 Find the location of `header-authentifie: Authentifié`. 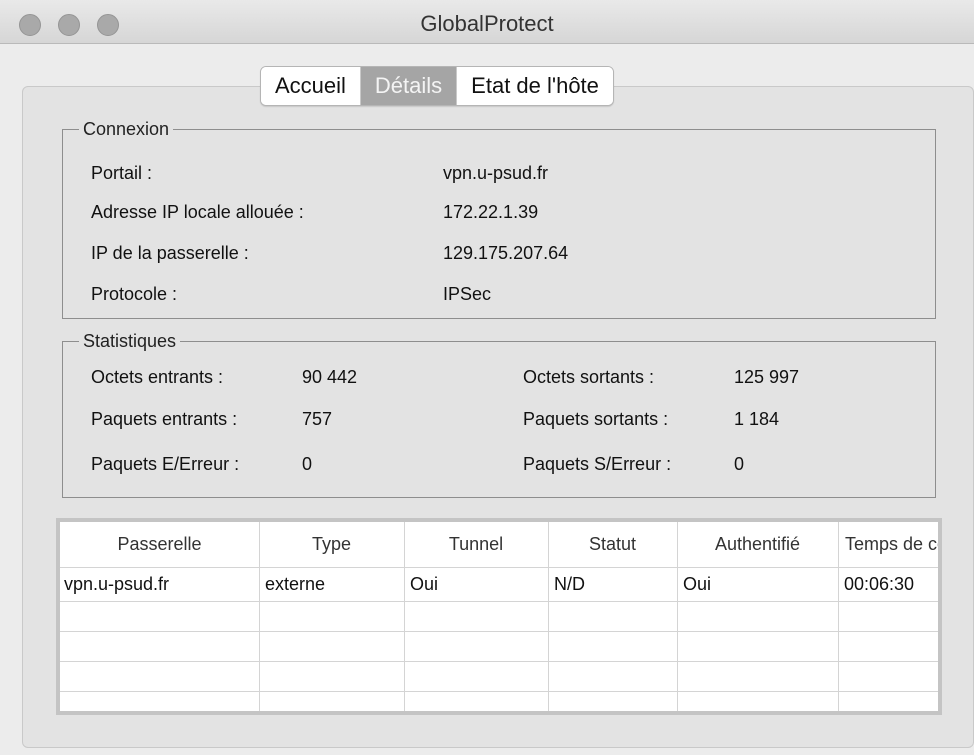

header-authentifie: Authentifié is located at coordinates (757, 544).